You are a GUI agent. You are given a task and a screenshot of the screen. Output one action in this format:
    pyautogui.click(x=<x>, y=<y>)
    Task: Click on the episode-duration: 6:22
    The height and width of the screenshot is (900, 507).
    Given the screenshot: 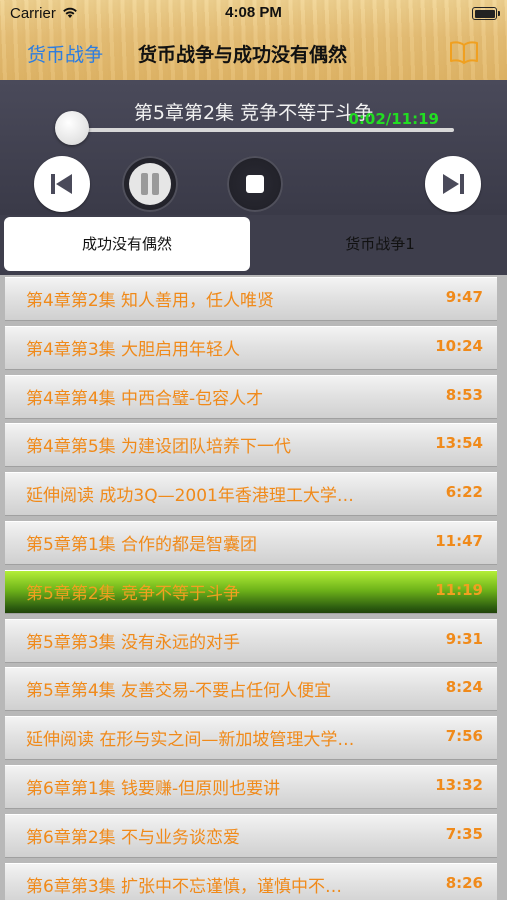 What is the action you would take?
    pyautogui.click(x=464, y=492)
    